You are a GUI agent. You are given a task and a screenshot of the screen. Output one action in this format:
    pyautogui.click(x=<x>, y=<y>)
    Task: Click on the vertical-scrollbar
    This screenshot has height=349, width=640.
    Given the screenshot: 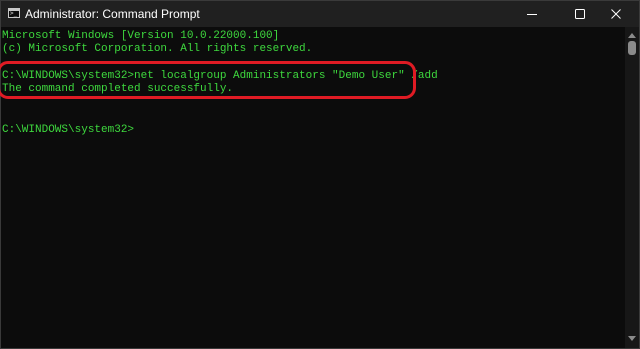 What is the action you would take?
    pyautogui.click(x=632, y=187)
    